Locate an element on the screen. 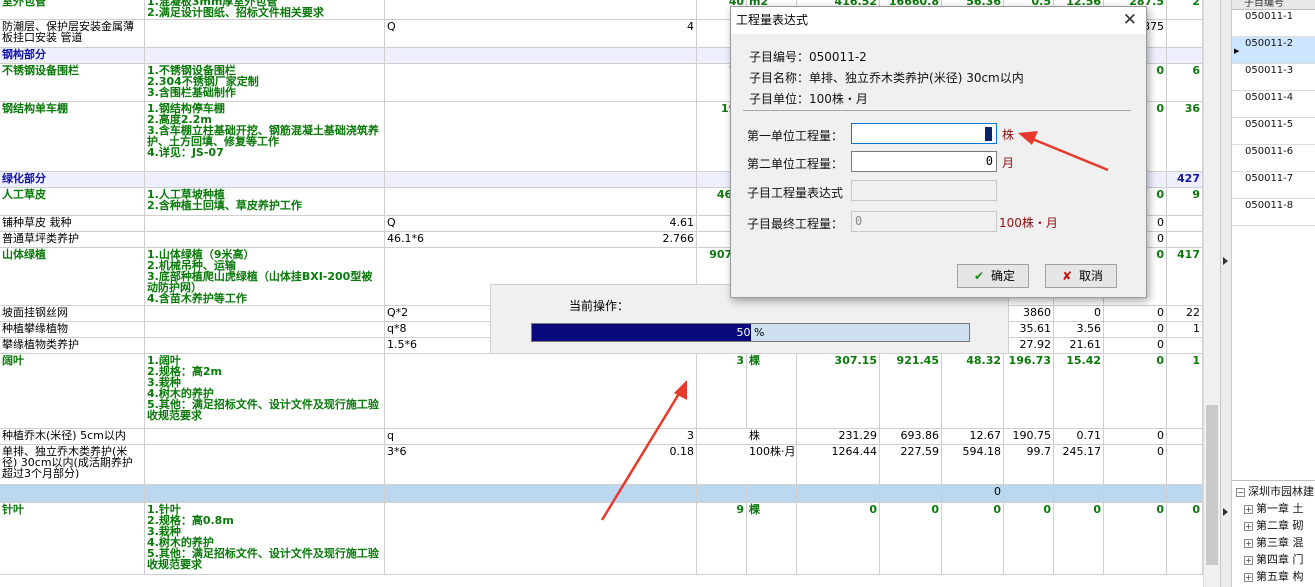 This screenshot has width=1315, height=587. item-code-list-item: 050011-8 is located at coordinates (1273, 212).